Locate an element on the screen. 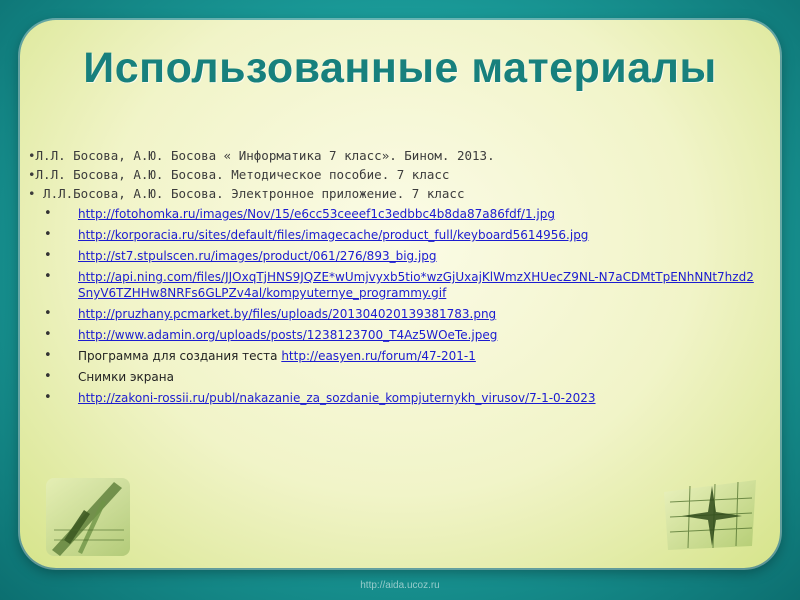 The image size is (800, 600). link-prefix: Снимки экрана is located at coordinates (126, 377).